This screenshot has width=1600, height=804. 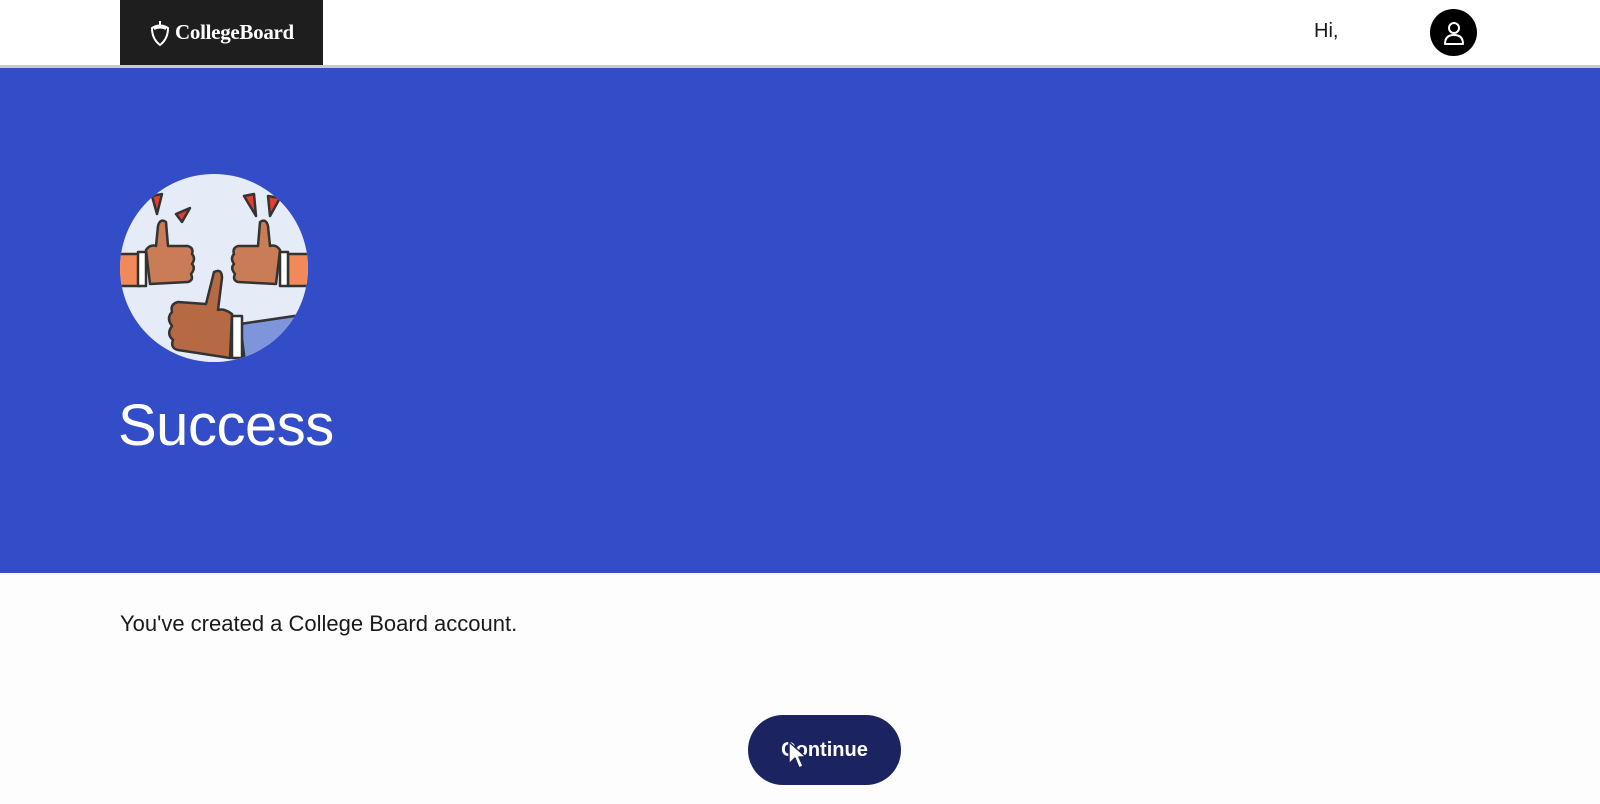 What do you see at coordinates (234, 32) in the screenshot?
I see `logo-text: CollegeBoard` at bounding box center [234, 32].